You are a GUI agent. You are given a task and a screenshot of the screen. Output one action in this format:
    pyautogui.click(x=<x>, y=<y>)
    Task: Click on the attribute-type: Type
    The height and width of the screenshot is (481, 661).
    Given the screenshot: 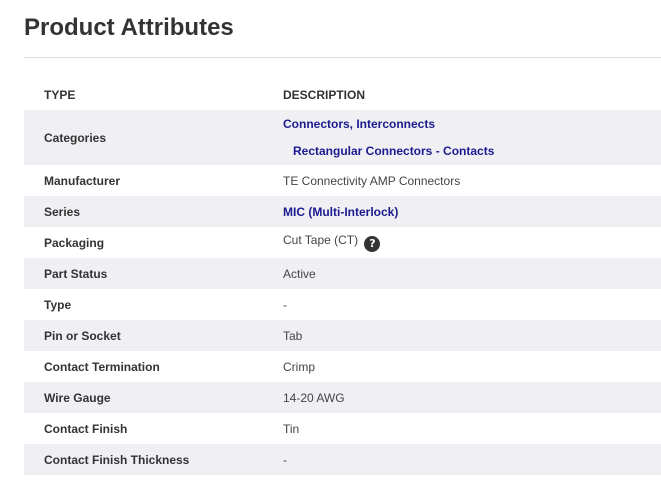 What is the action you would take?
    pyautogui.click(x=58, y=304)
    